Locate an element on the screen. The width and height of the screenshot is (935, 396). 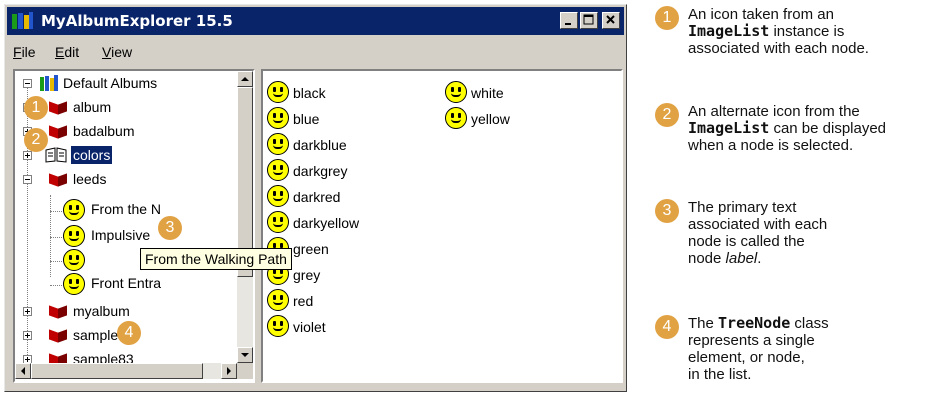
callout-badge-2: 2 is located at coordinates (36, 140).